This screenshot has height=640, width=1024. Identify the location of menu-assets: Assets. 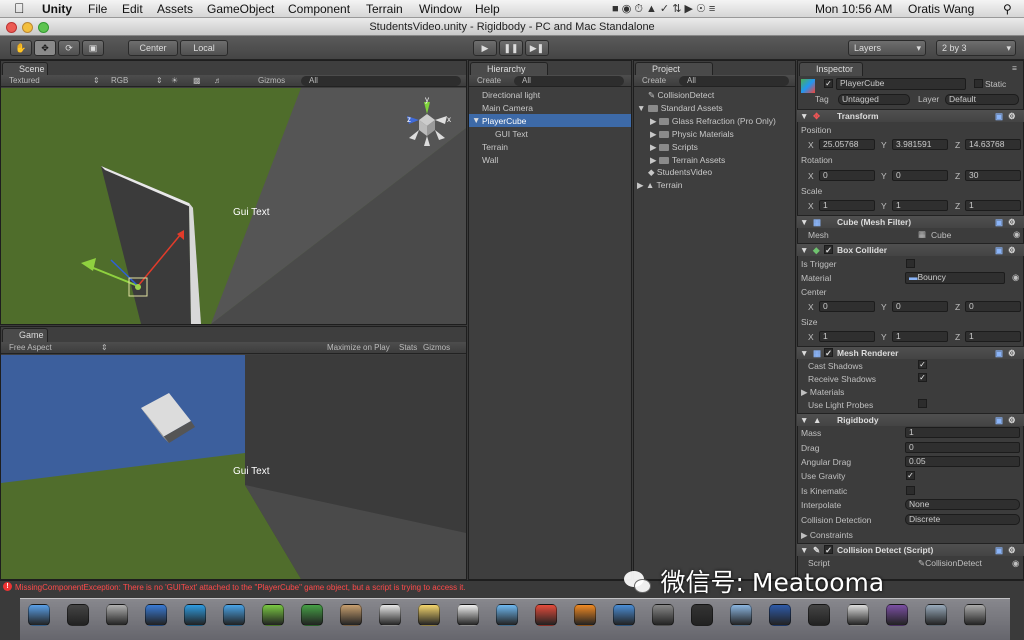
(175, 9).